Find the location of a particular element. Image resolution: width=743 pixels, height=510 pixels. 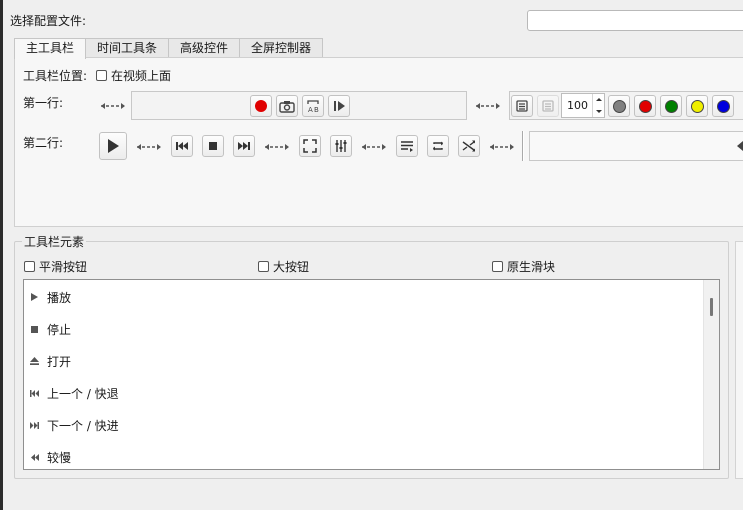

slider-handle-icon is located at coordinates (740, 146).